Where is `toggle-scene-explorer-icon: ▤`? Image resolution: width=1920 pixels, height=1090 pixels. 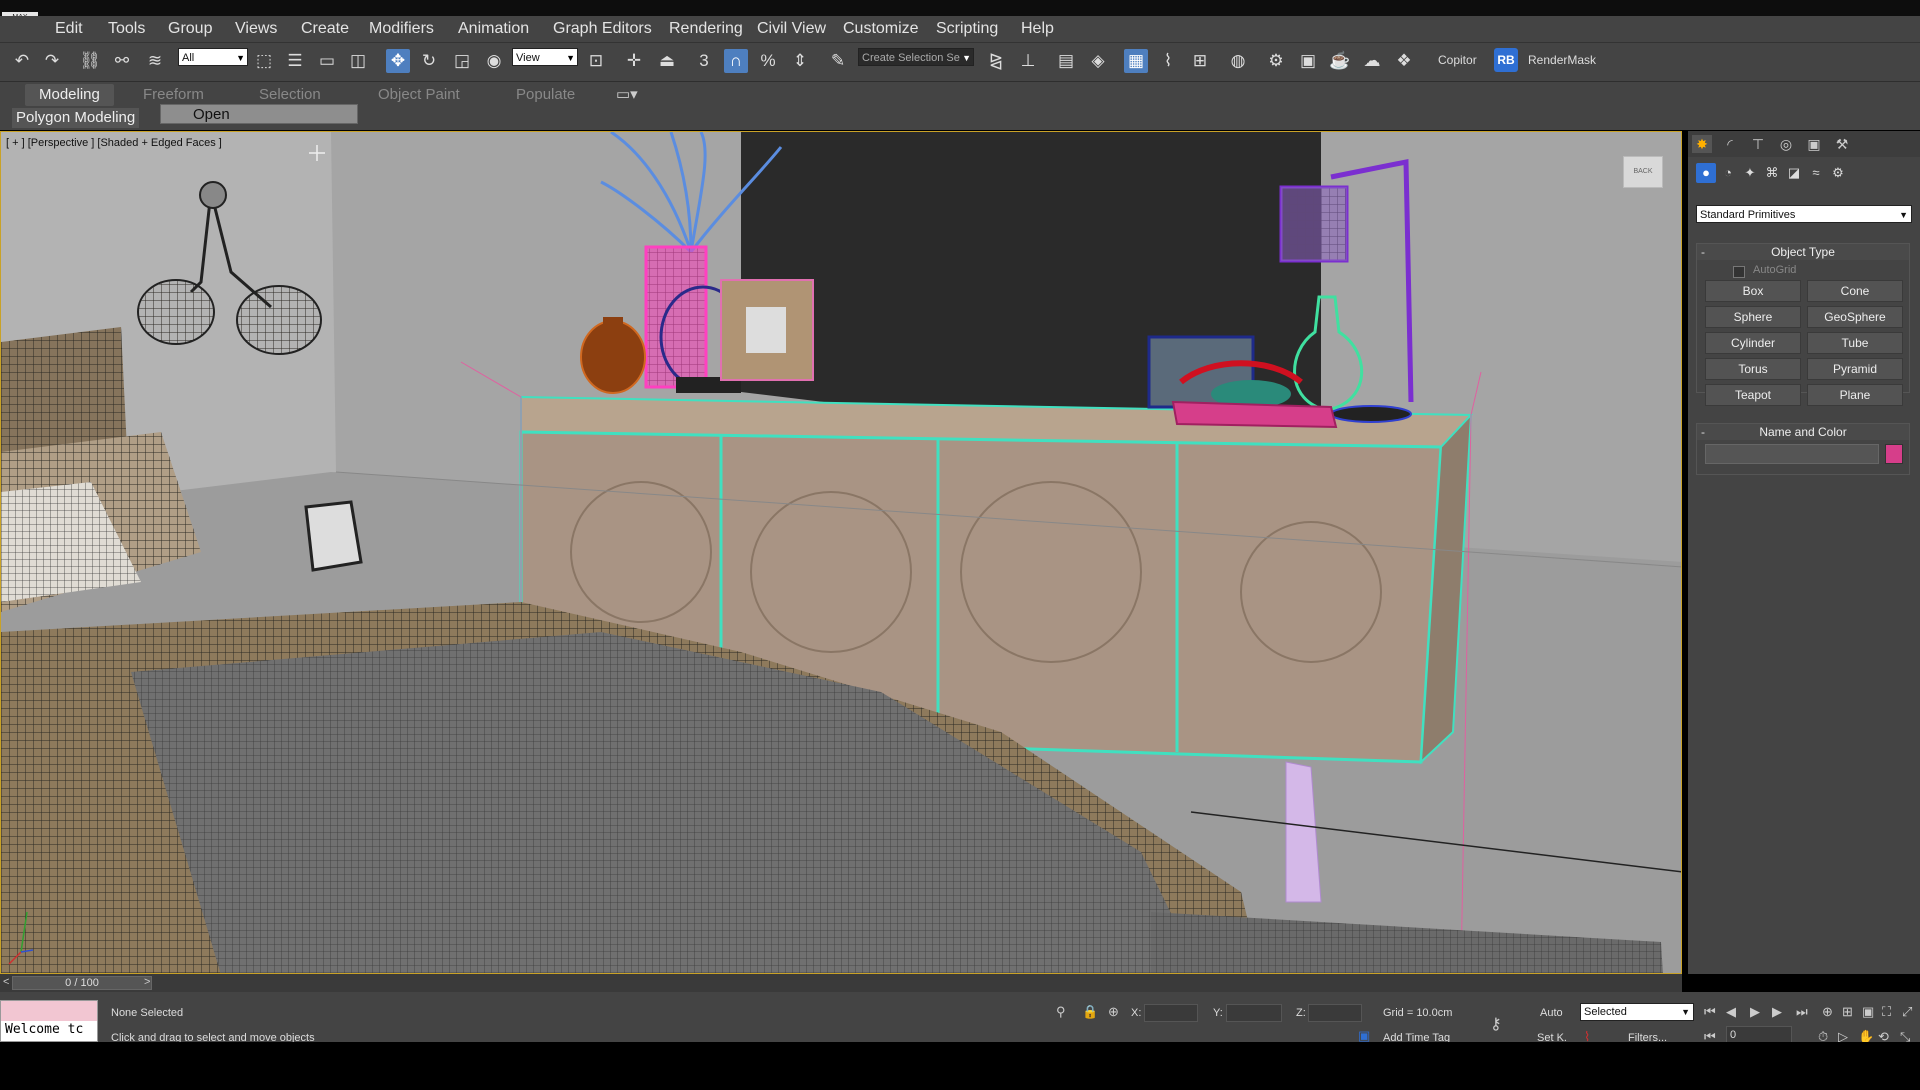
toggle-scene-explorer-icon: ▤ is located at coordinates (1066, 61).